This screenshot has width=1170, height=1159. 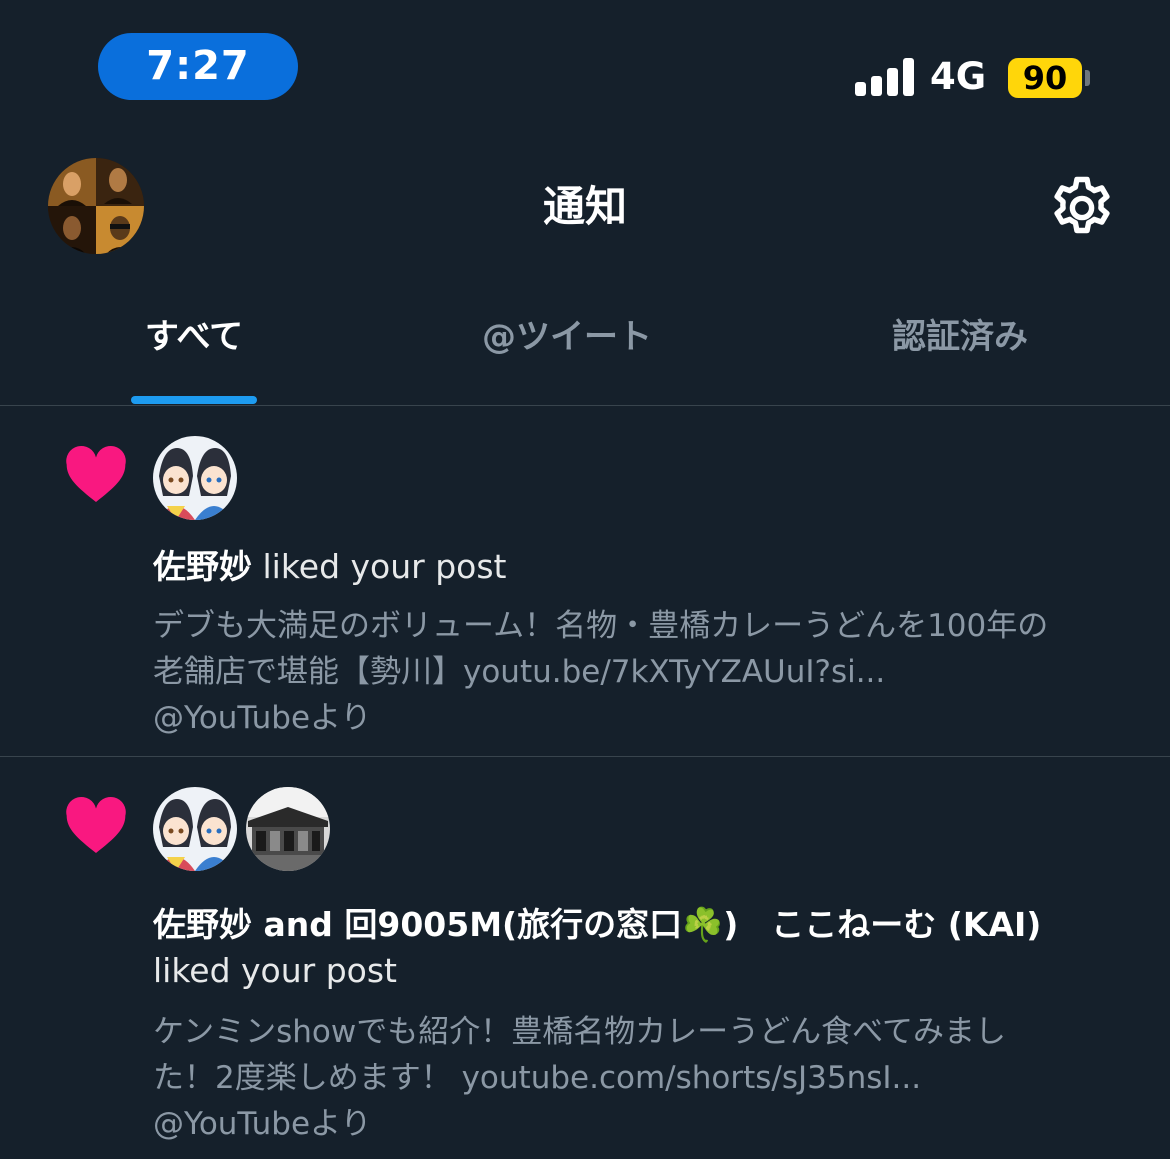 I want to click on notification-body-line: ケンミンshowでも紹介！豊橋名物カレーうどん食べてみまし, so click(x=579, y=1032).